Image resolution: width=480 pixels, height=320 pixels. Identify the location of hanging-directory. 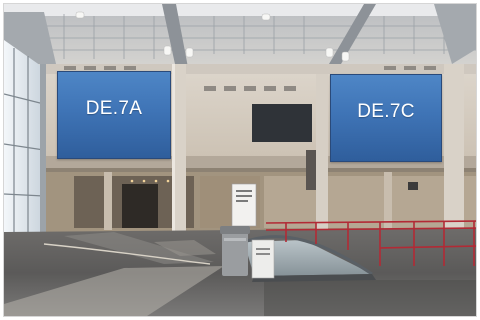
(311, 170).